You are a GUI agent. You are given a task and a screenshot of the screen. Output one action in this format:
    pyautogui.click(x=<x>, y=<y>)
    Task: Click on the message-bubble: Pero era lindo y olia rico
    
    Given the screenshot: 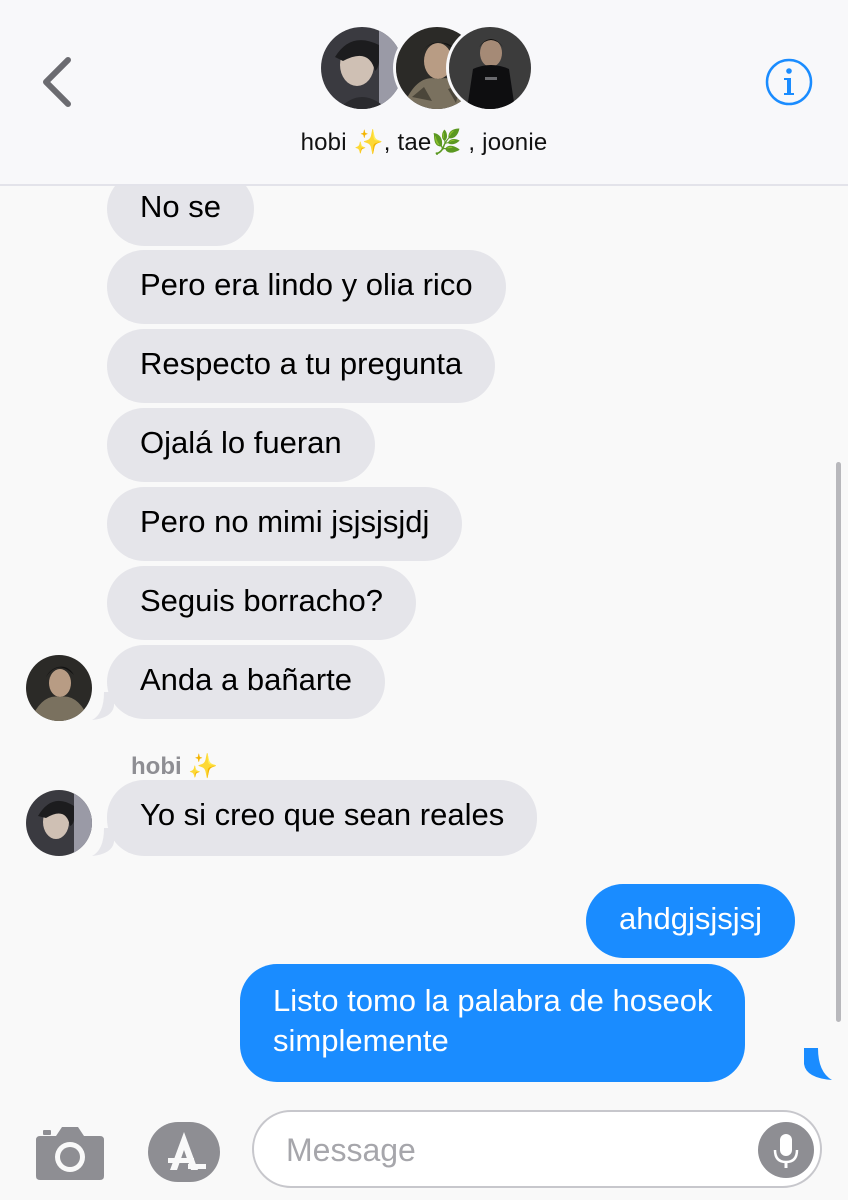 What is the action you would take?
    pyautogui.click(x=306, y=287)
    